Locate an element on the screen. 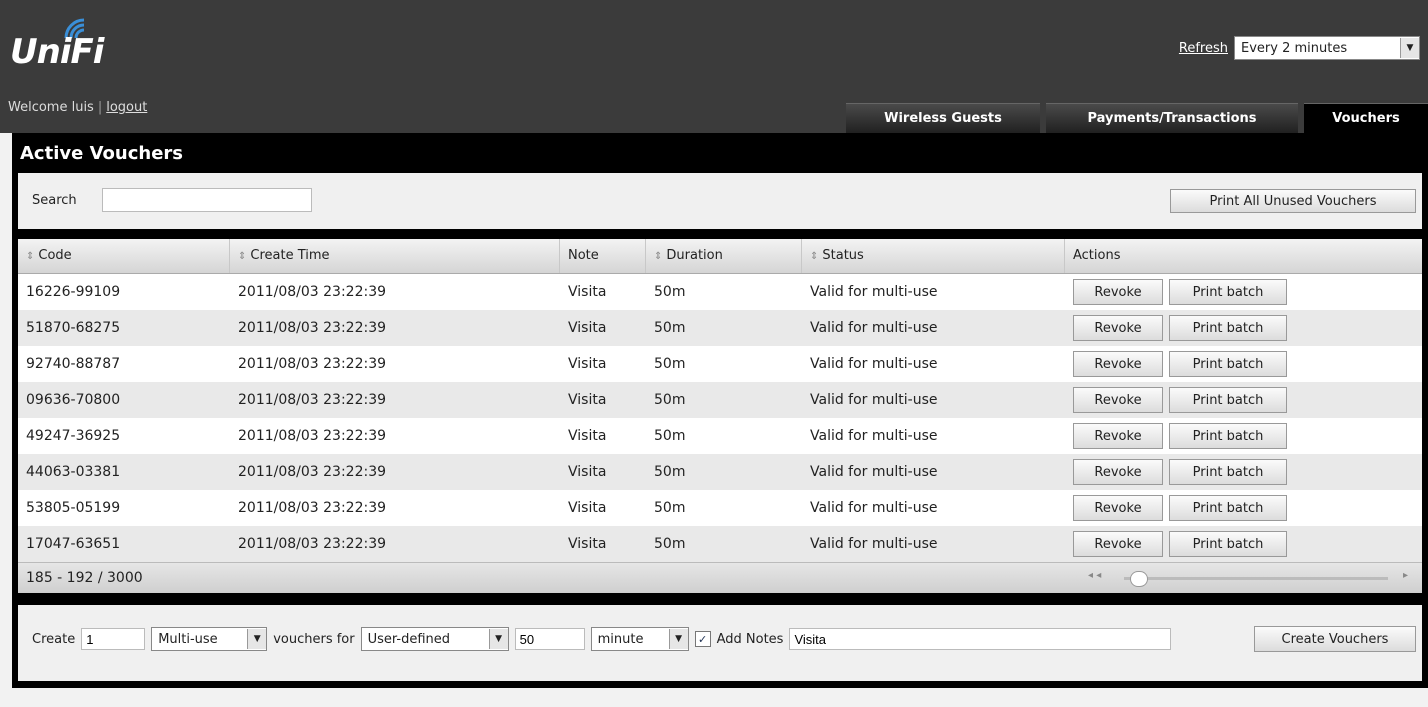 The width and height of the screenshot is (1428, 707). logout-link: logout is located at coordinates (126, 107).